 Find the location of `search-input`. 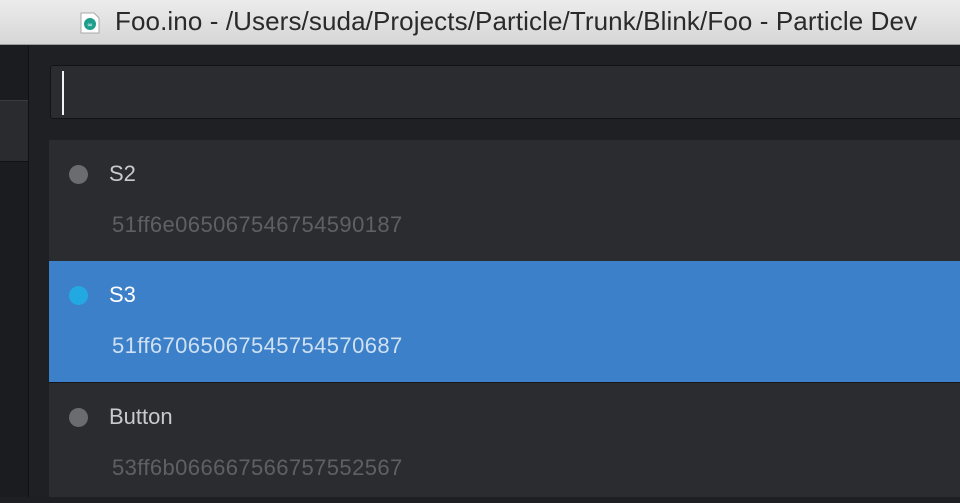

search-input is located at coordinates (505, 92).